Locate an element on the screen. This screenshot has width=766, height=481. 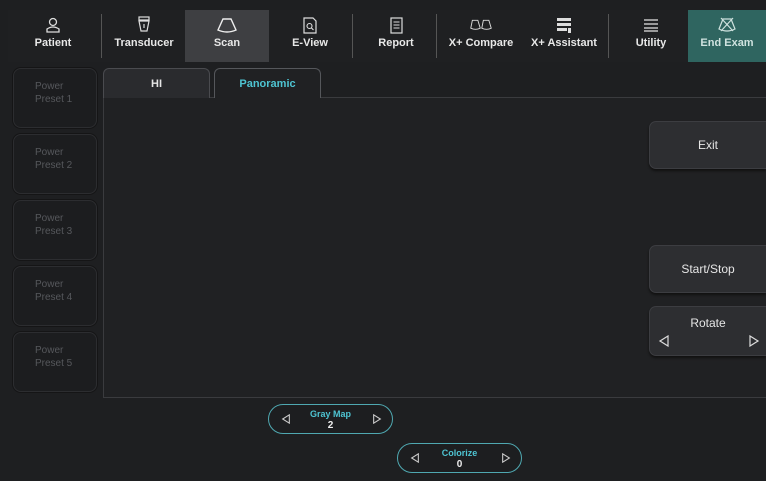
colorize-control: Colorize 0 is located at coordinates (459, 458).